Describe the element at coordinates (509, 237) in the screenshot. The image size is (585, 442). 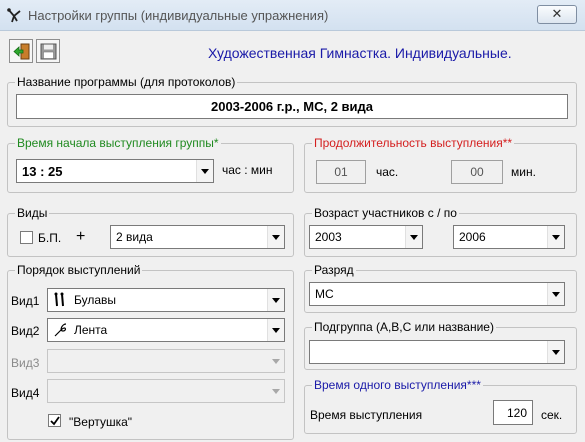
I see `age-to-select: 2006` at that location.